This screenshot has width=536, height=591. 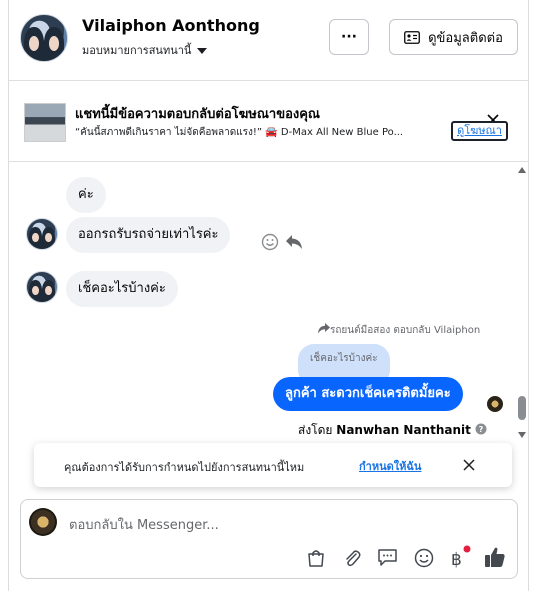 I want to click on close-notification-icon, so click(x=469, y=465).